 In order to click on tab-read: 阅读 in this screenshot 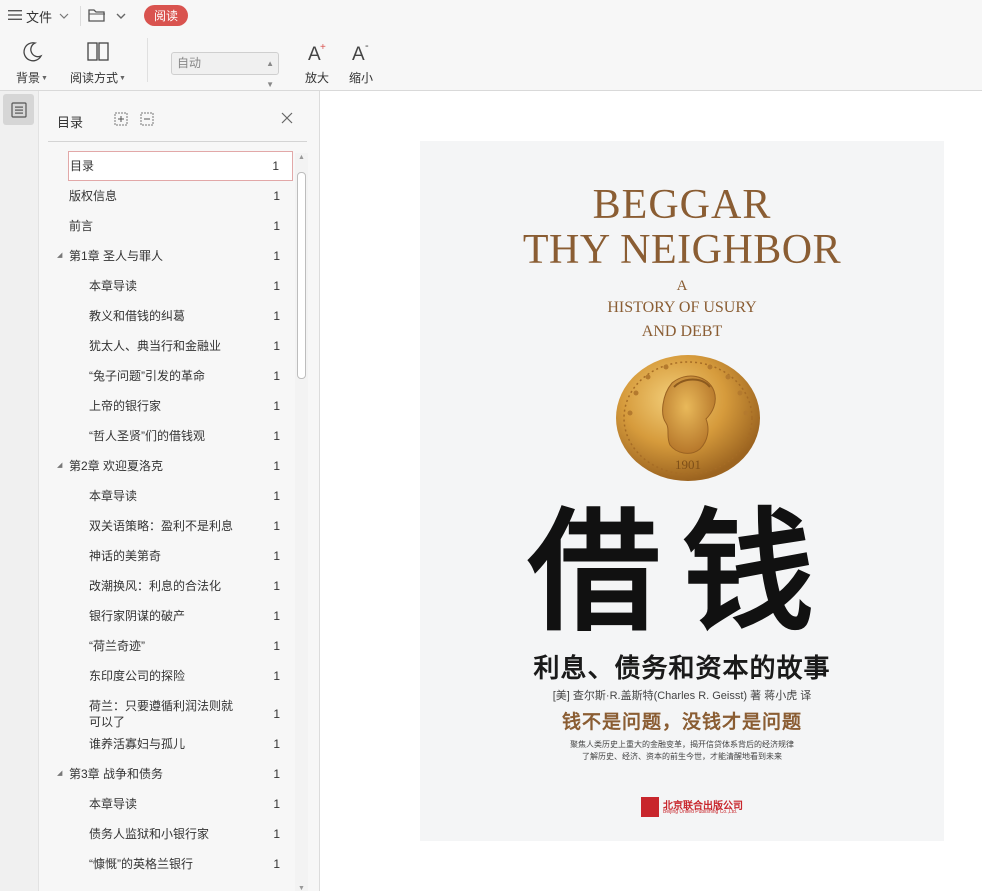, I will do `click(166, 15)`.